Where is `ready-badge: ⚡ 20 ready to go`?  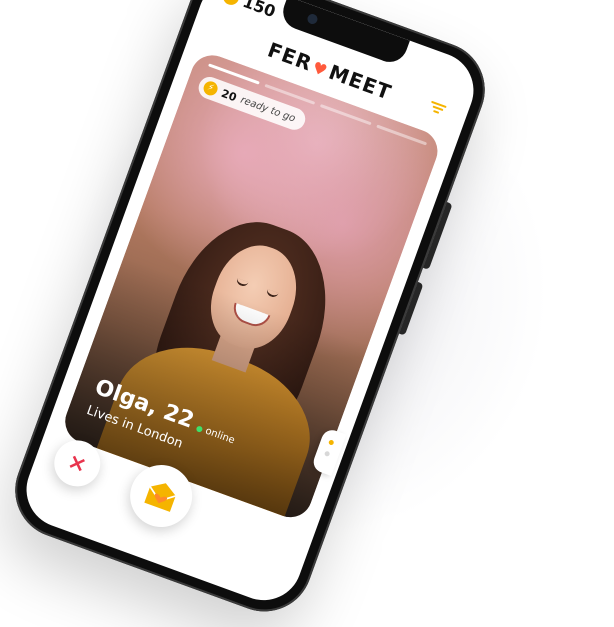 ready-badge: ⚡ 20 ready to go is located at coordinates (252, 103).